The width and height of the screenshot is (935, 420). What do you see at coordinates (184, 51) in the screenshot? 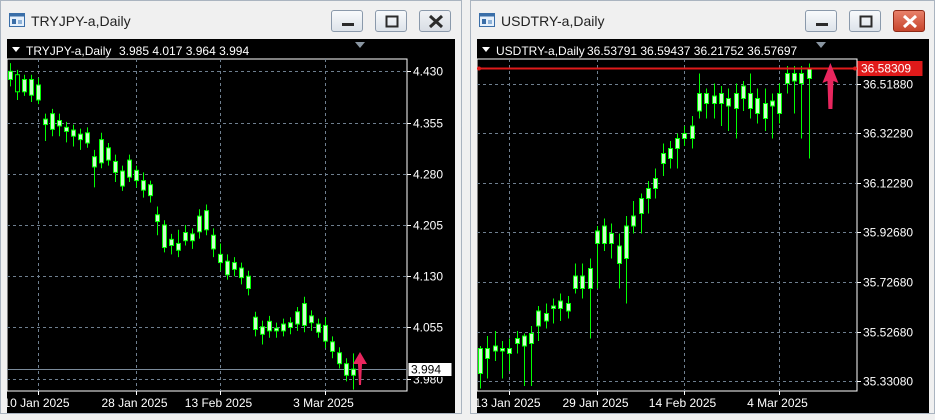
I see `header-ohlc: 3.985 4.017 3.964 3.994` at bounding box center [184, 51].